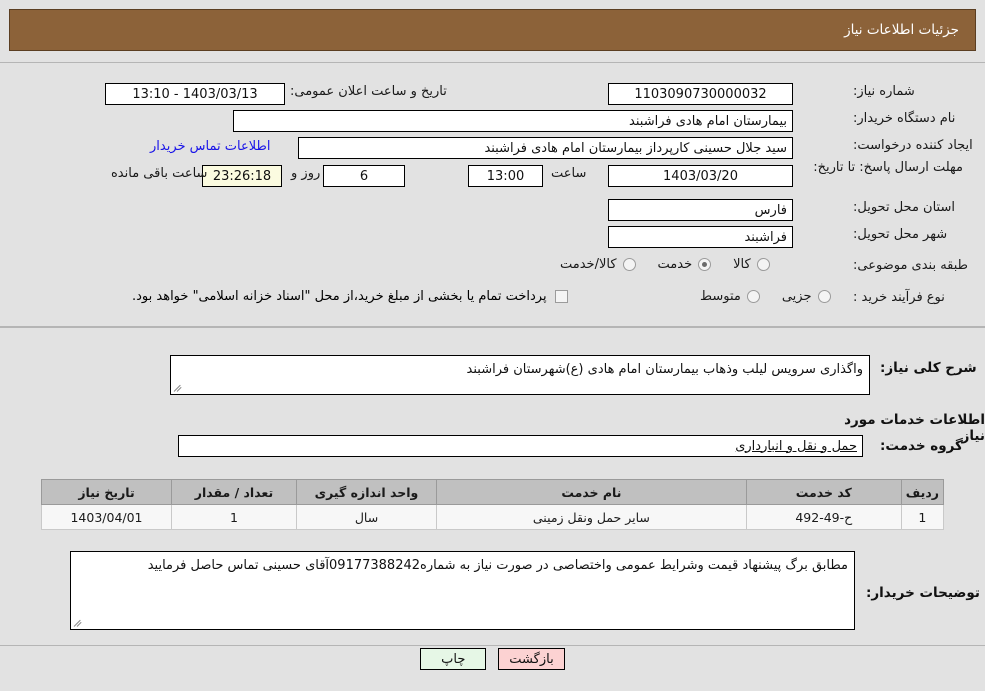  I want to click on deadline-label-row: مهلت ارسال پاسخ: تا تاریخ:, so click(888, 166).